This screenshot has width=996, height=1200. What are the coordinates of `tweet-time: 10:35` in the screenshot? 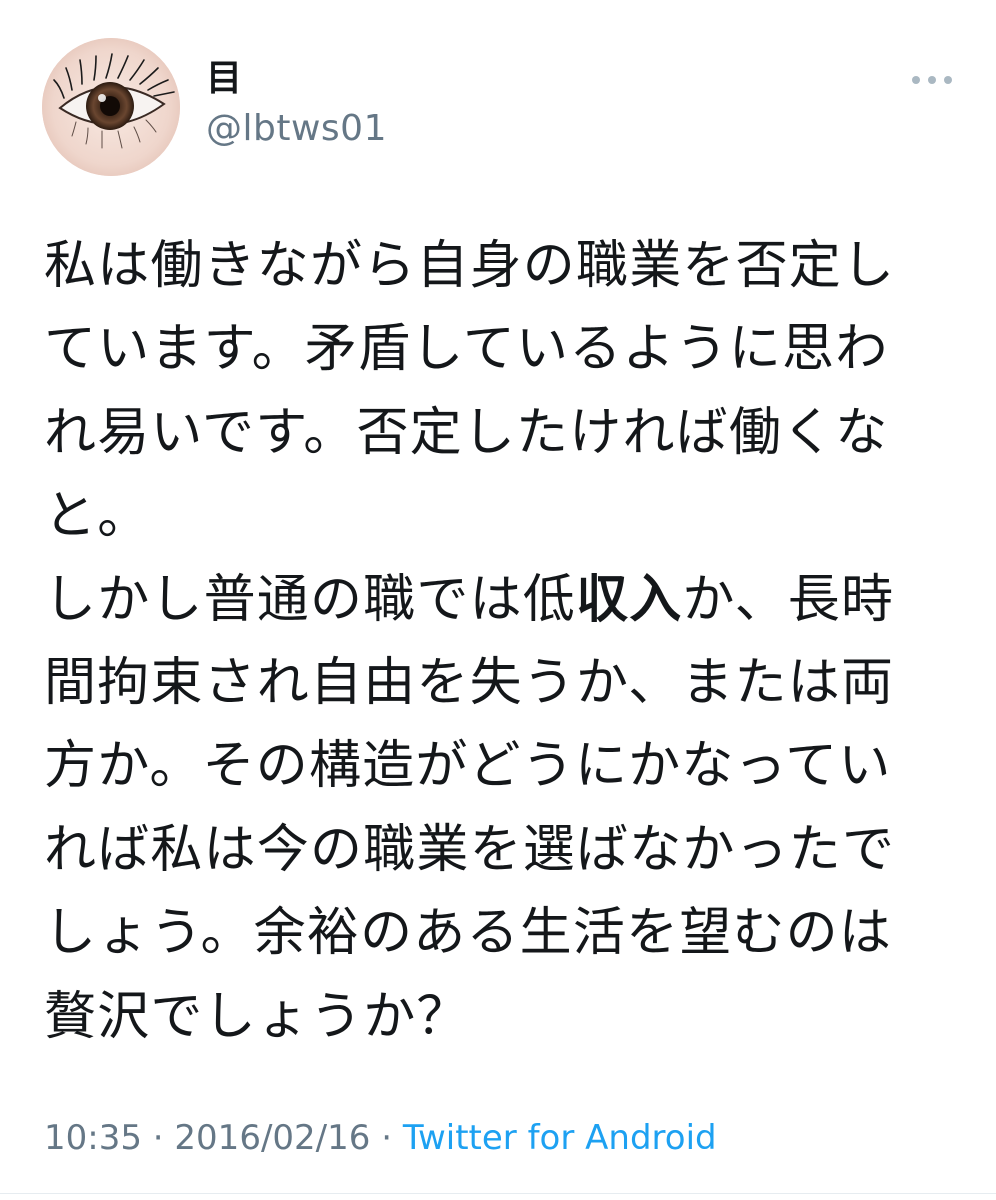 It's located at (93, 1138).